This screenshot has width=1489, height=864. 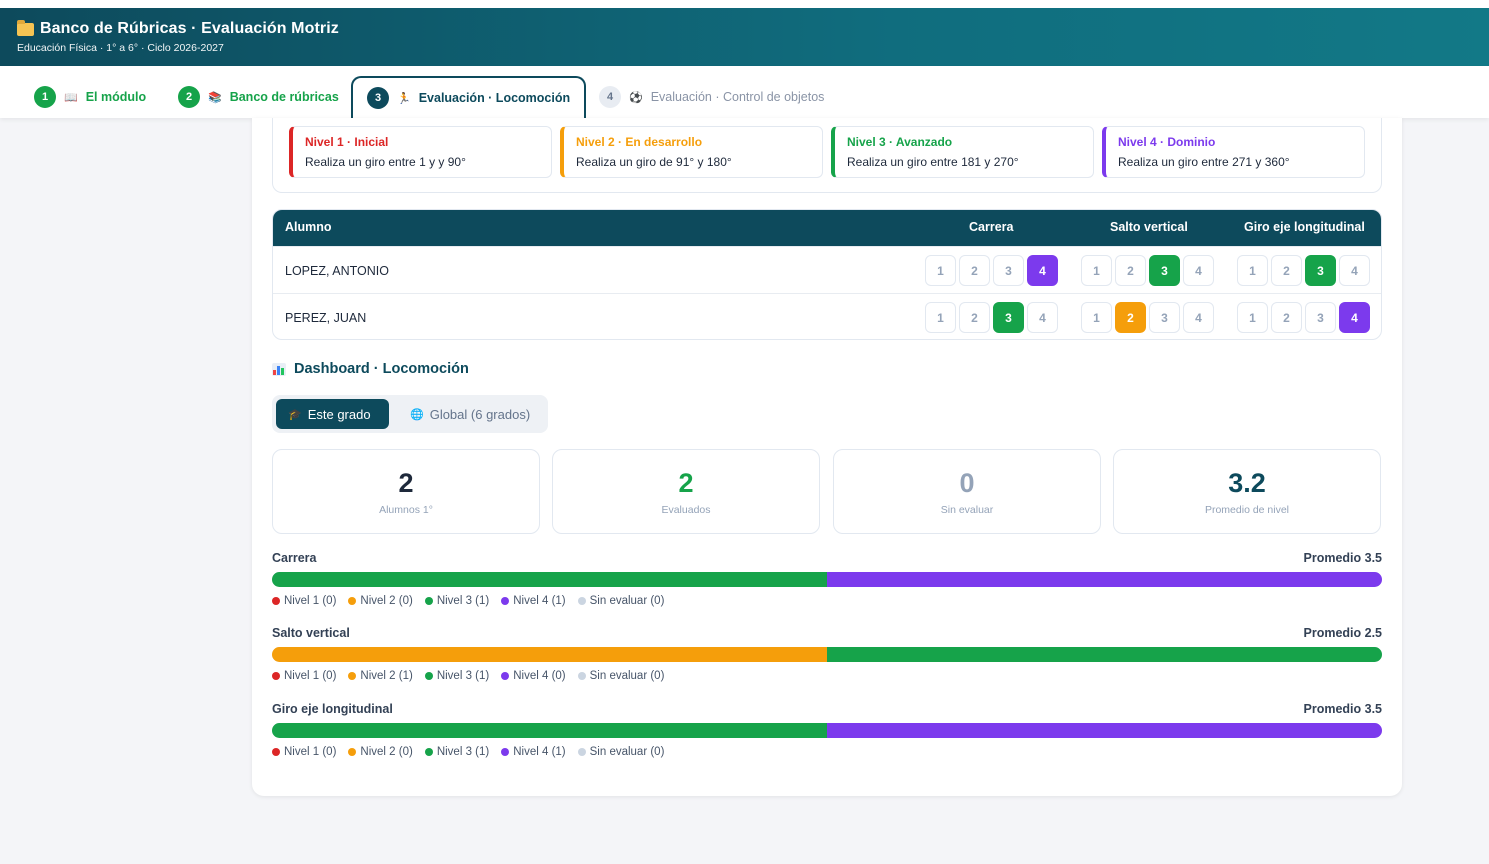 What do you see at coordinates (827, 558) in the screenshot?
I see `criterion-header: Carrera Promedio 3.5` at bounding box center [827, 558].